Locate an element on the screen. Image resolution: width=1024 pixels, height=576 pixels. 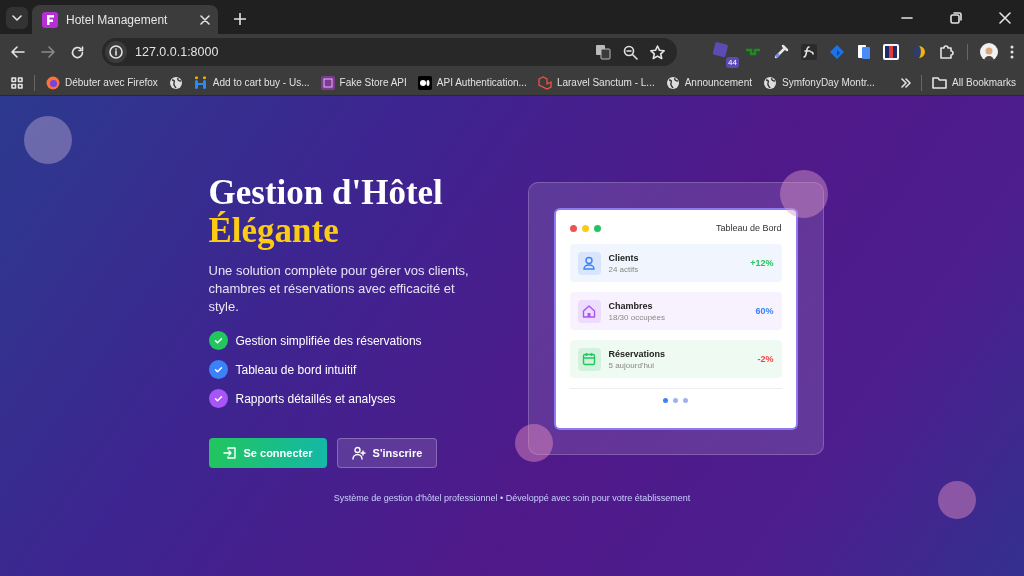
restore-icon is located at coordinates (956, 18).